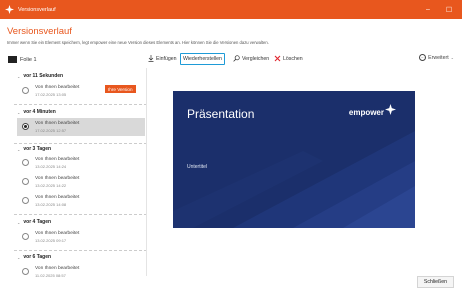  I want to click on group-header: ⌄ vor 11 Sekunden, so click(40, 76).